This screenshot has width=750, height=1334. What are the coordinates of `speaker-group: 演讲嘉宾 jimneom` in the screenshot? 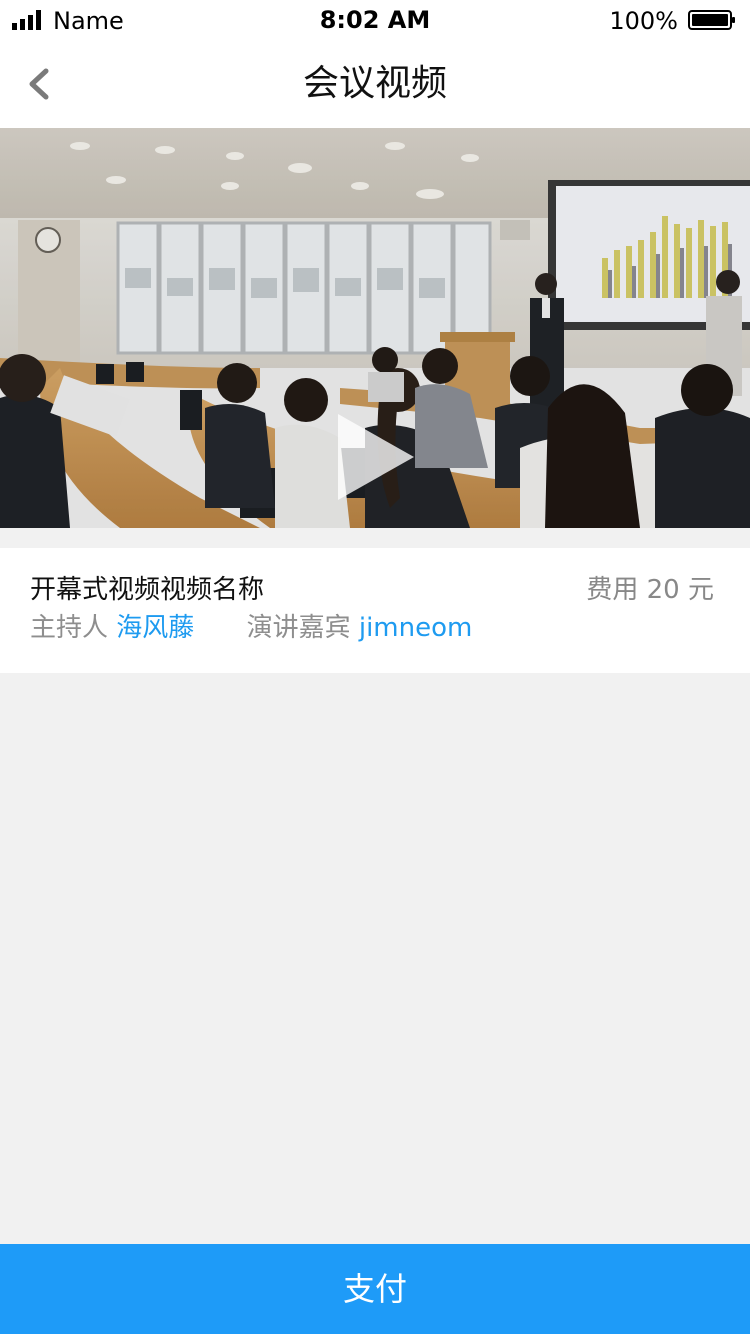 It's located at (360, 628).